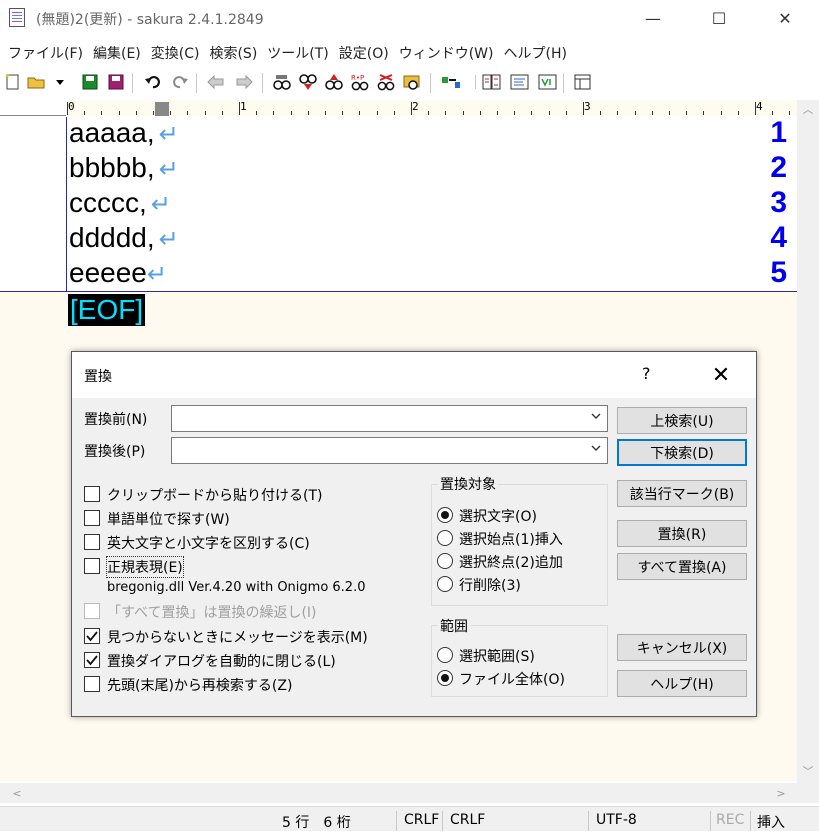  Describe the element at coordinates (389, 418) in the screenshot. I see `find-combobox` at that location.